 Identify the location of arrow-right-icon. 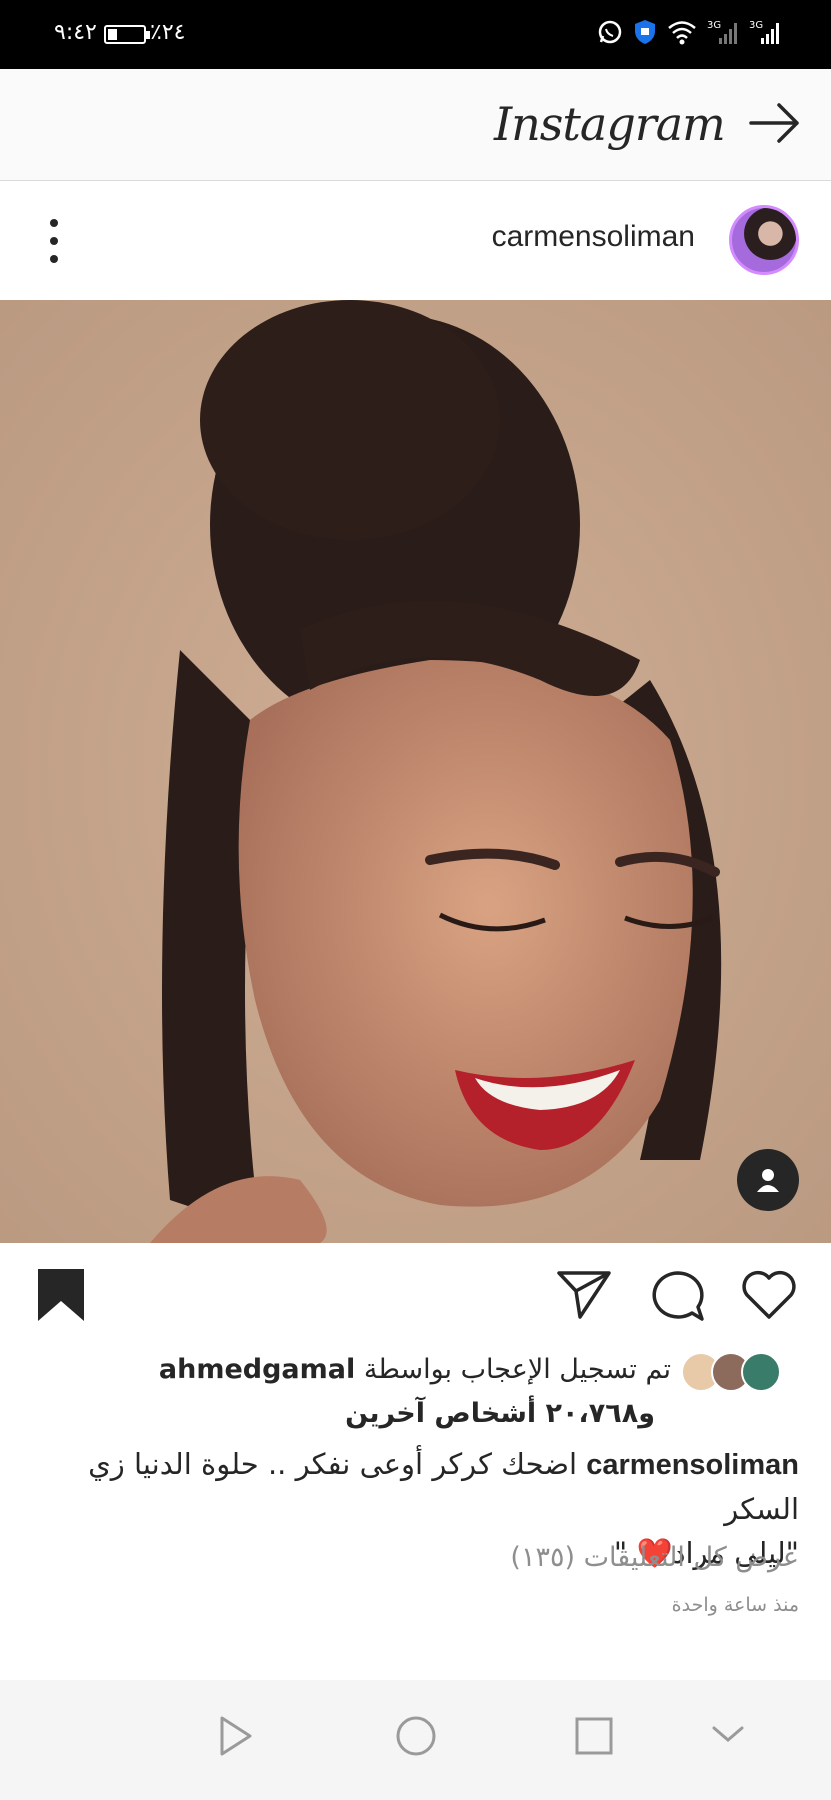
(775, 123).